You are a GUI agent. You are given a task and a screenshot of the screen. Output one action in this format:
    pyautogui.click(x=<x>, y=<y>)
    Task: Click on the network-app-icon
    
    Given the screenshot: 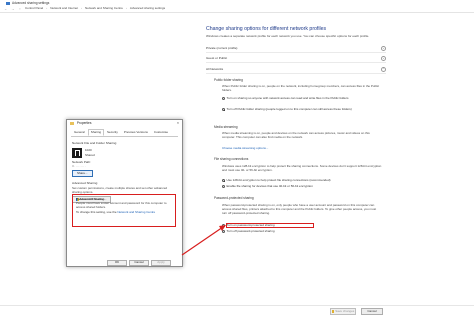 What is the action you would take?
    pyautogui.click(x=8, y=3)
    